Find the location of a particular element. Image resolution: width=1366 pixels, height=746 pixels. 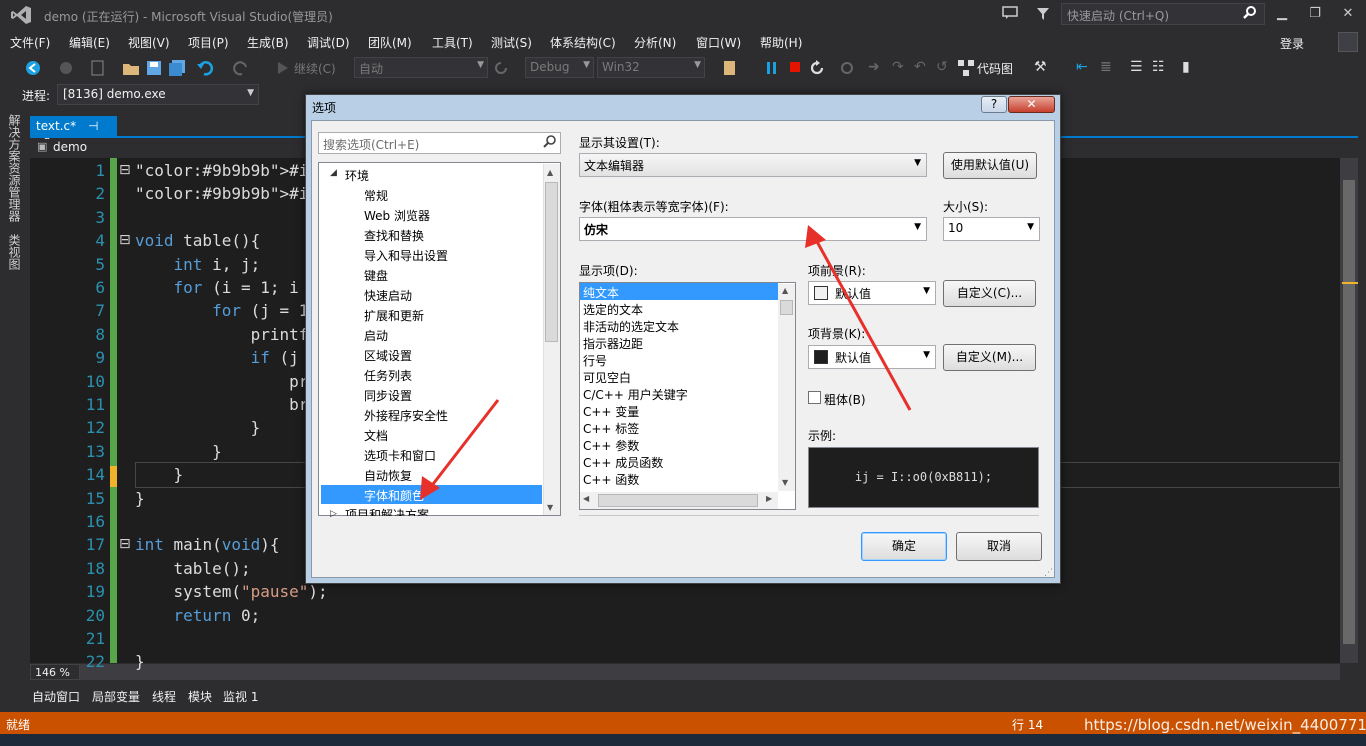

dialog-close-button: ✕ is located at coordinates (1031, 104).